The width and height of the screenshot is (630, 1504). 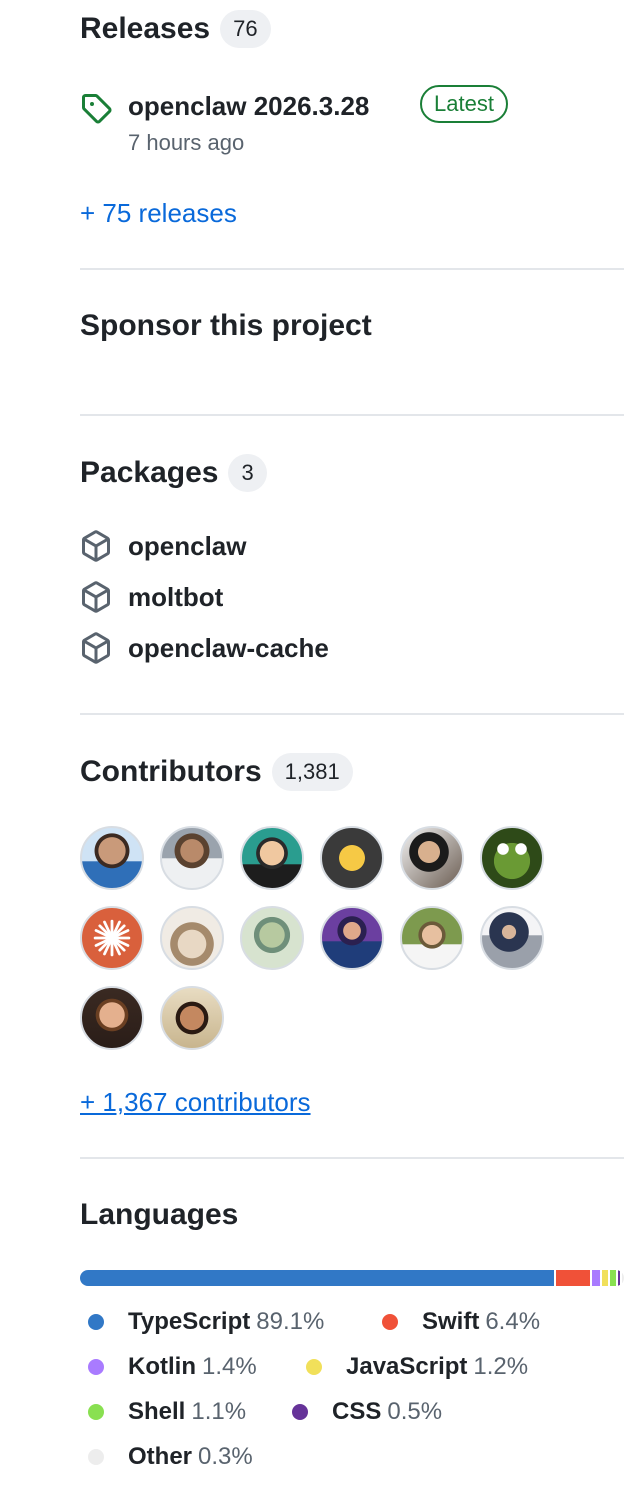 I want to click on releases-title: Releases, so click(x=145, y=29).